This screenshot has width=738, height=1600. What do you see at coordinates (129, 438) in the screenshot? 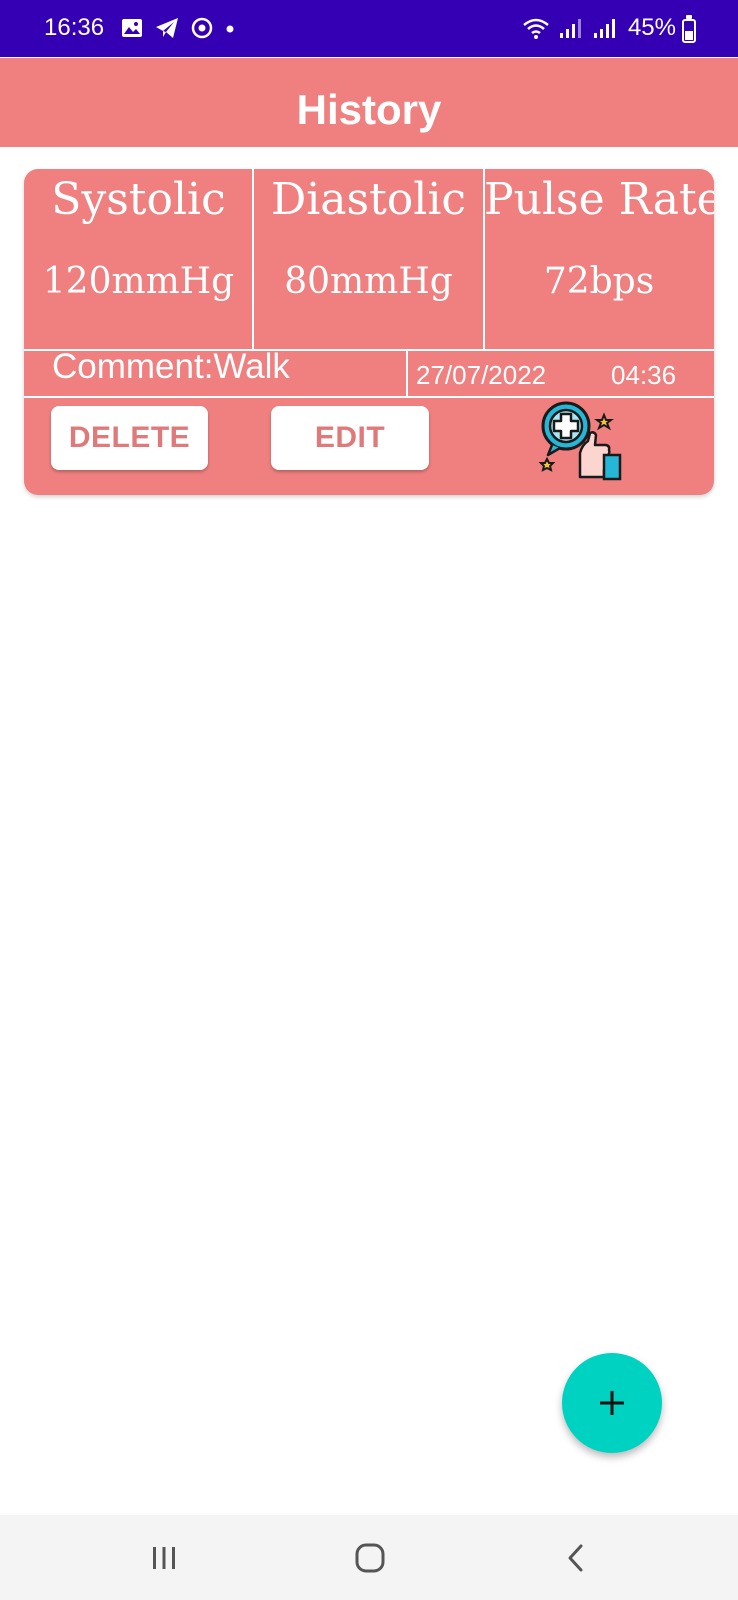
I see `delete-button: DELETE` at bounding box center [129, 438].